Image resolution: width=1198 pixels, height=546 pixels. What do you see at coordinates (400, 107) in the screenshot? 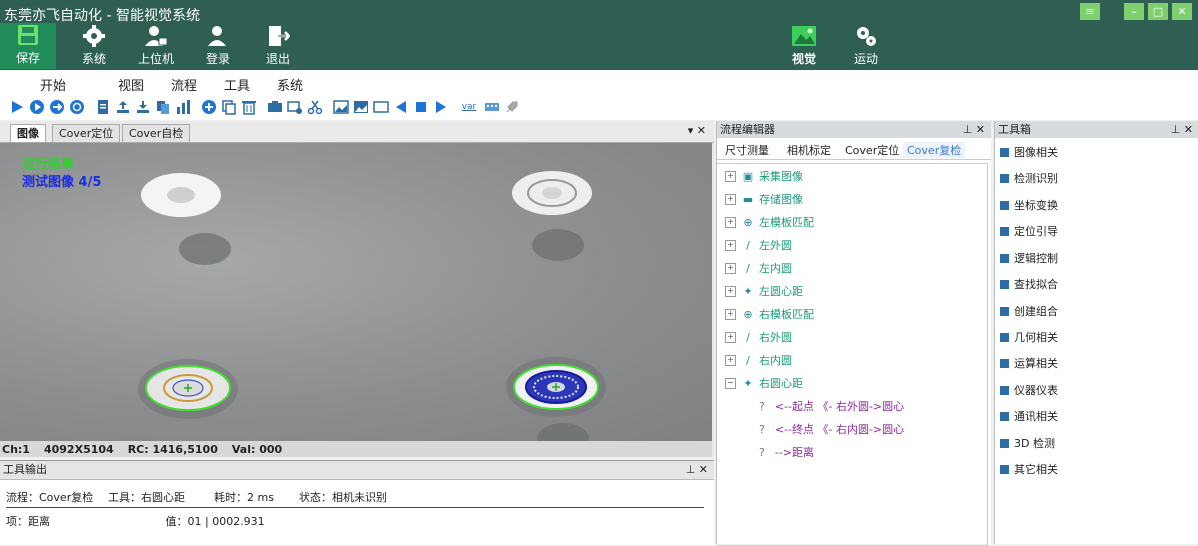
I see `prev-icon` at bounding box center [400, 107].